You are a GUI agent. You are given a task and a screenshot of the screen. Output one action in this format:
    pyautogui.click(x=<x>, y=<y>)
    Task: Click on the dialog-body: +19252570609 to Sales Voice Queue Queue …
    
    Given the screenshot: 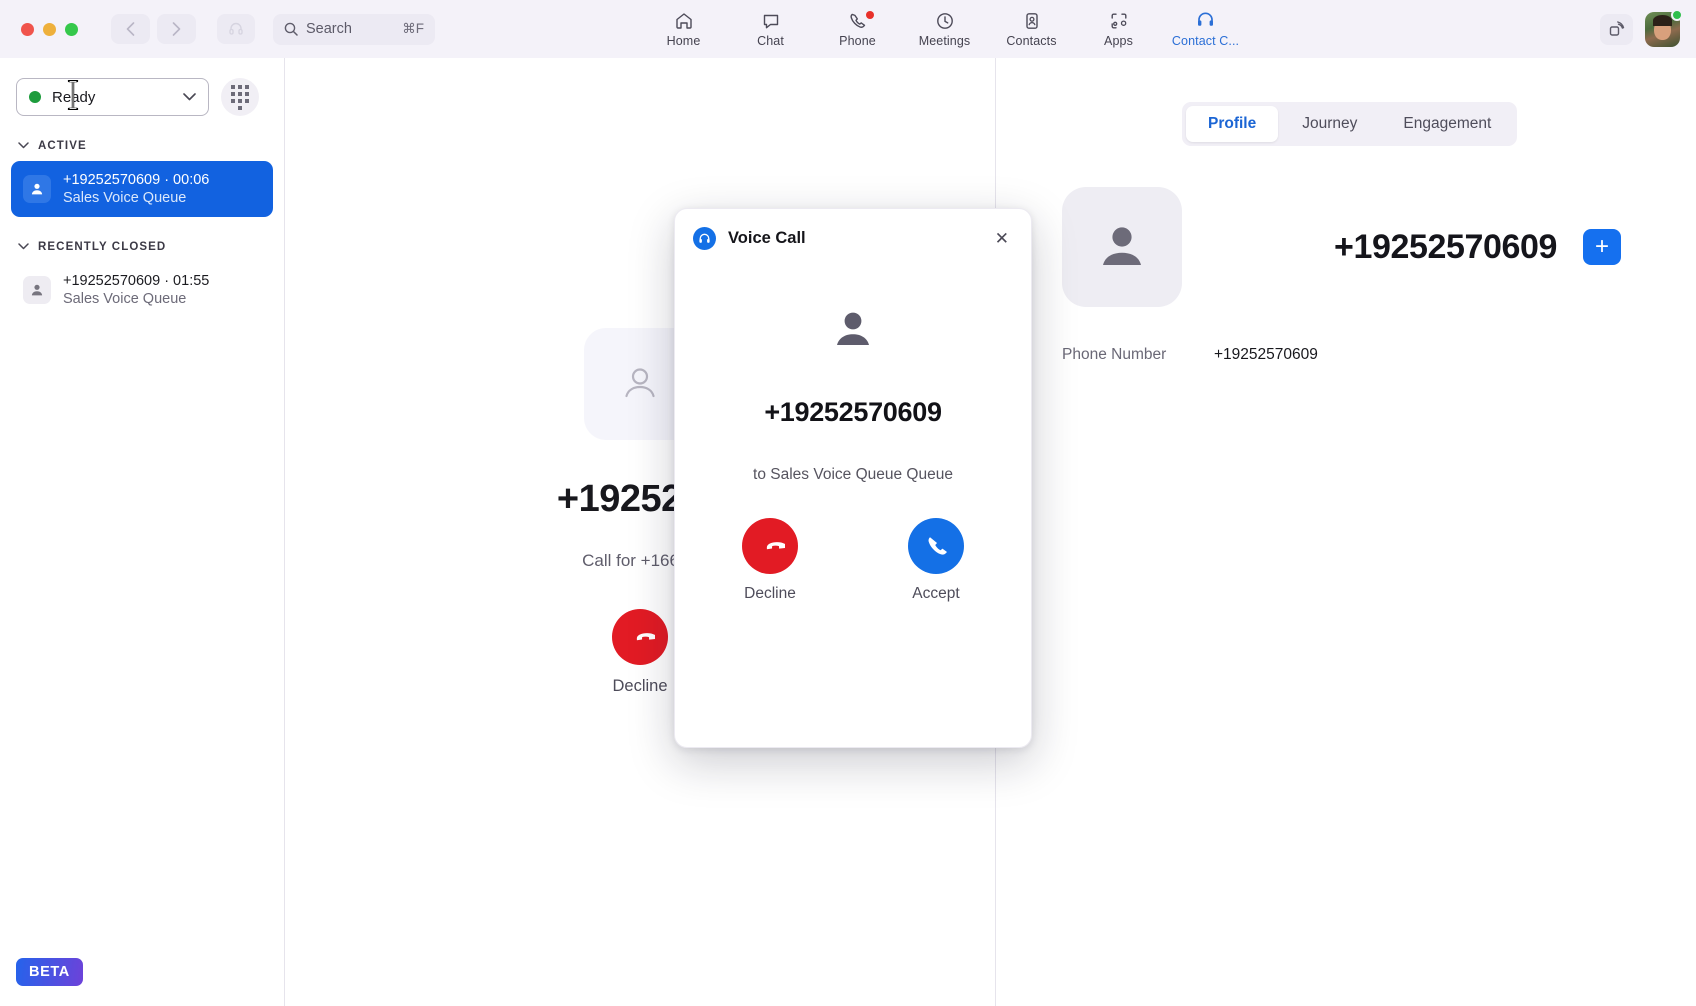 What is the action you would take?
    pyautogui.click(x=853, y=426)
    